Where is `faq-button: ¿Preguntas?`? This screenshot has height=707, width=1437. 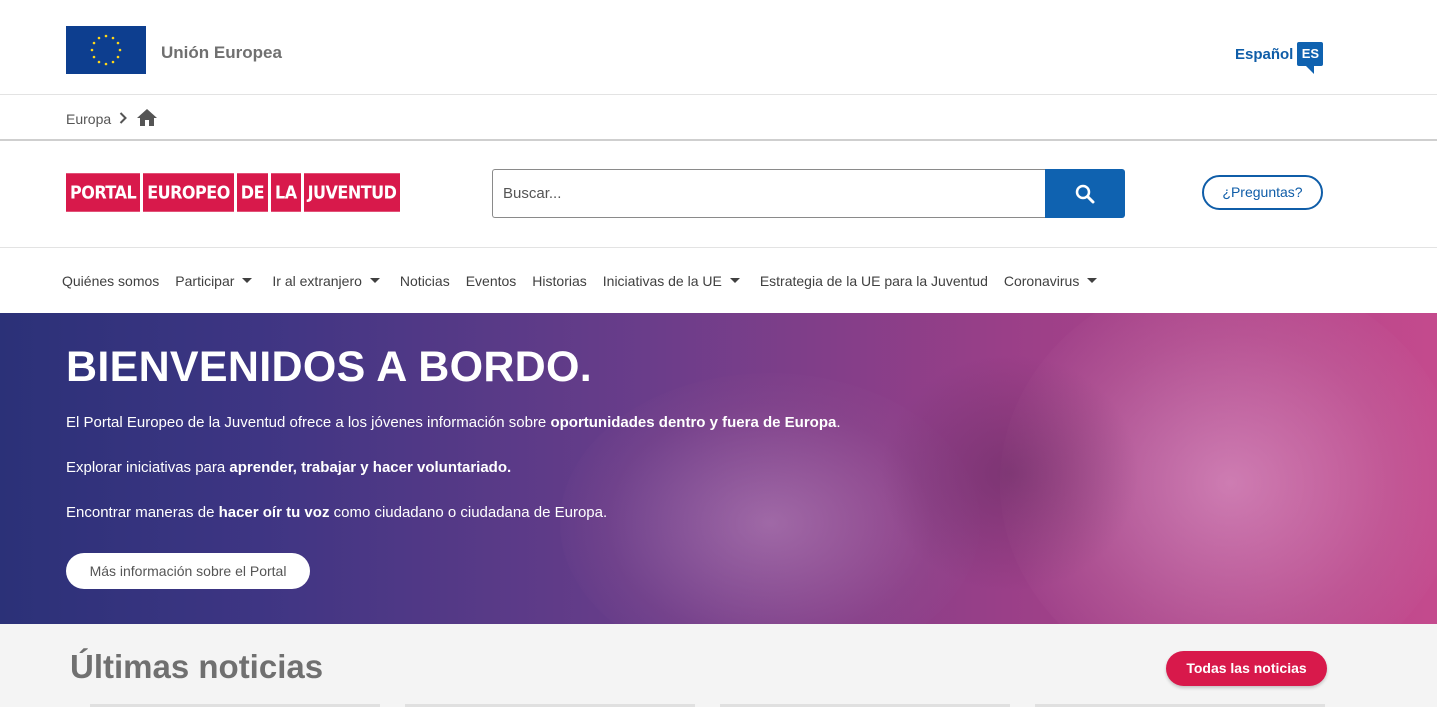 faq-button: ¿Preguntas? is located at coordinates (1262, 192).